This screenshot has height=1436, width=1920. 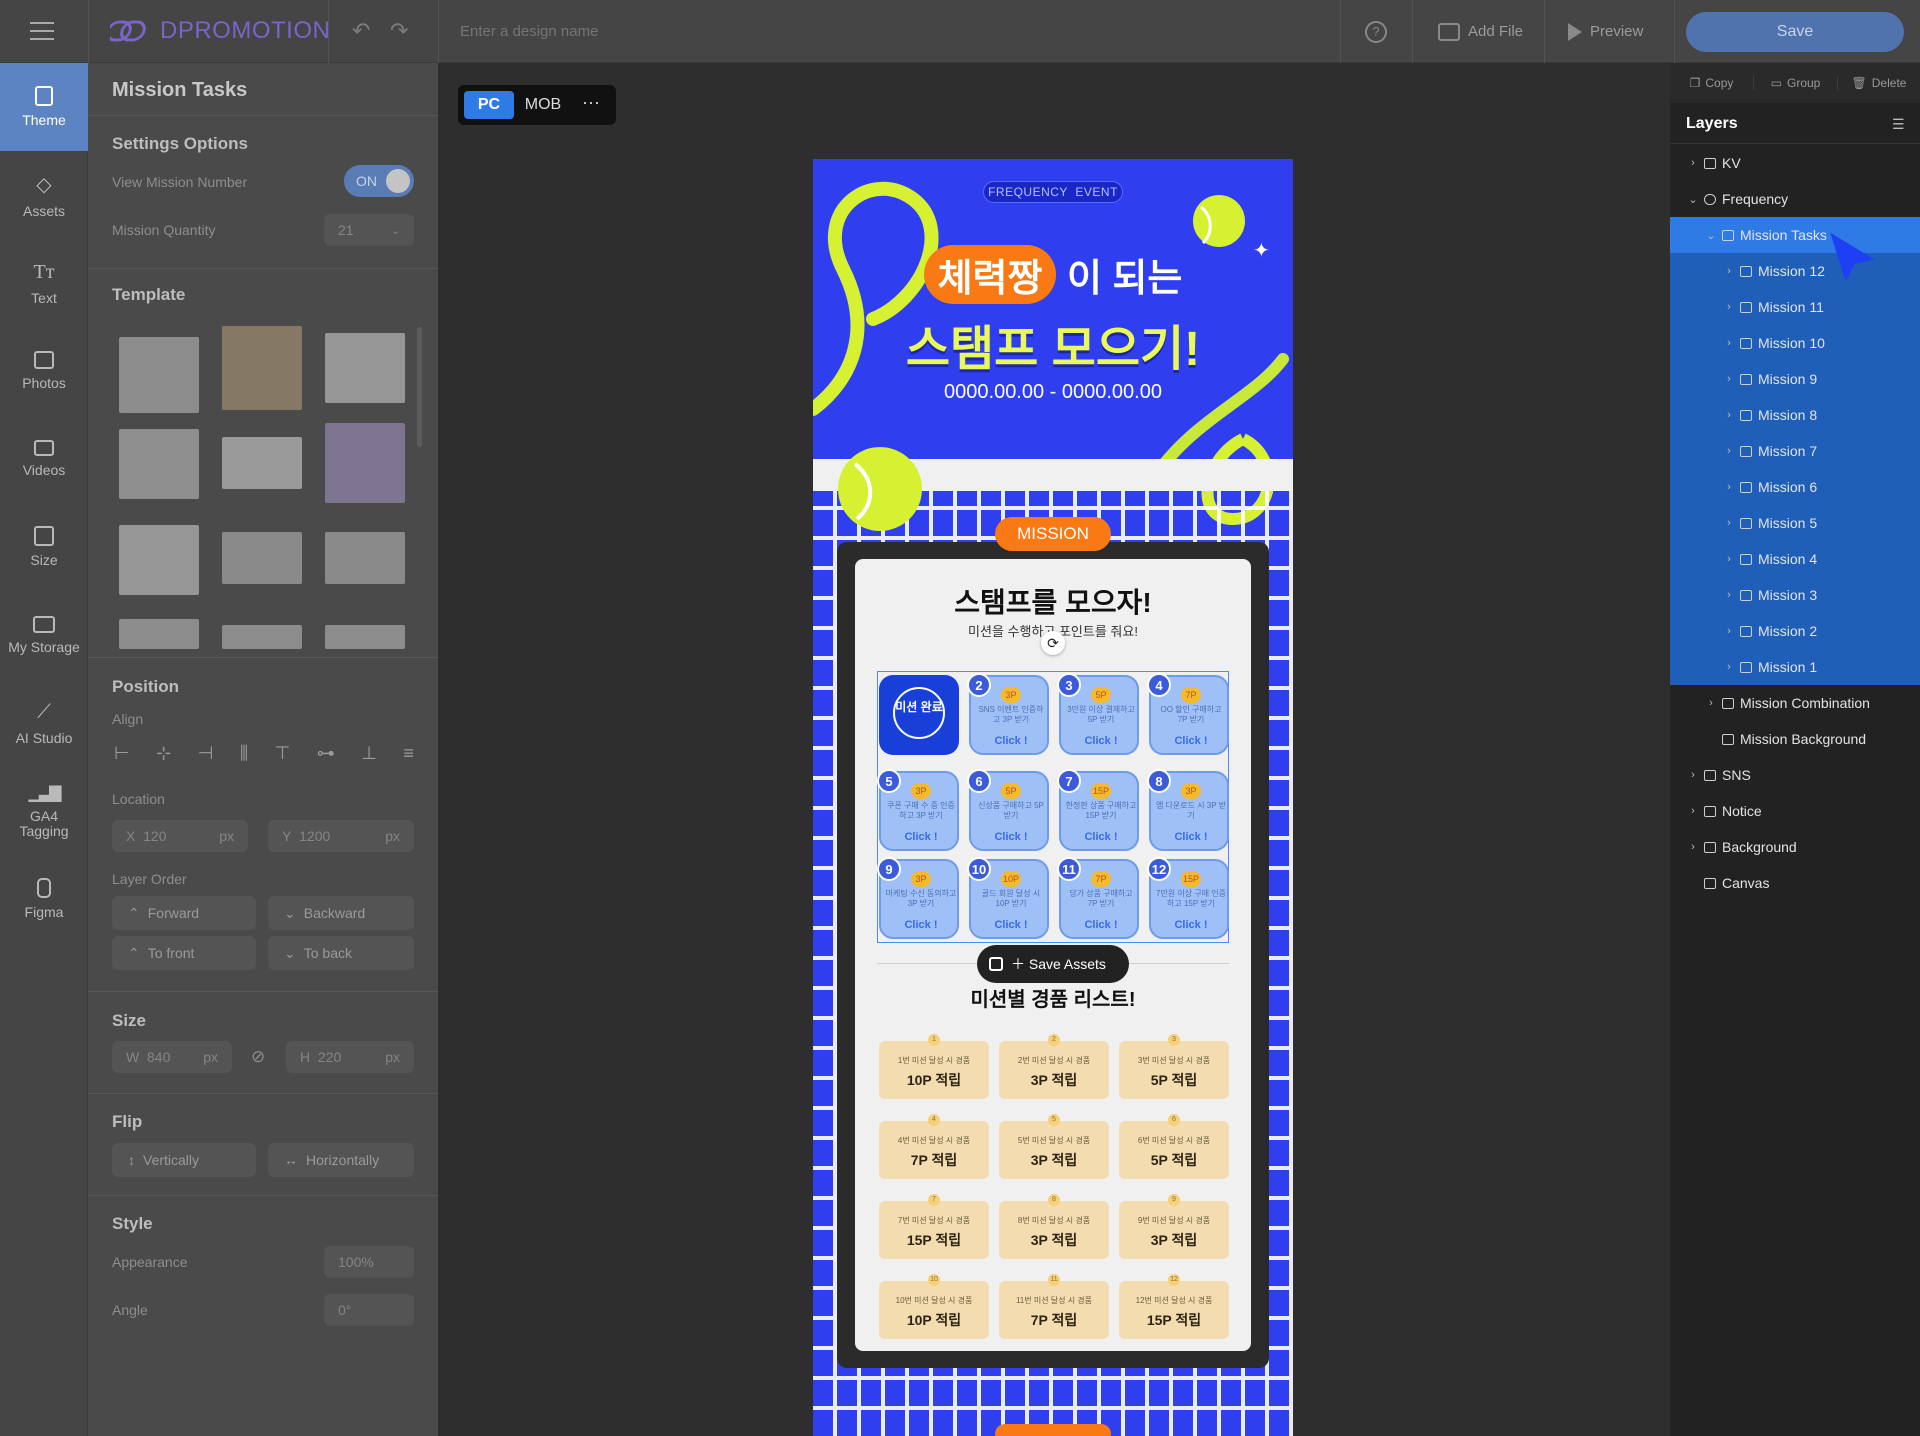 What do you see at coordinates (1795, 631) in the screenshot?
I see `layer-row: › Mission 2` at bounding box center [1795, 631].